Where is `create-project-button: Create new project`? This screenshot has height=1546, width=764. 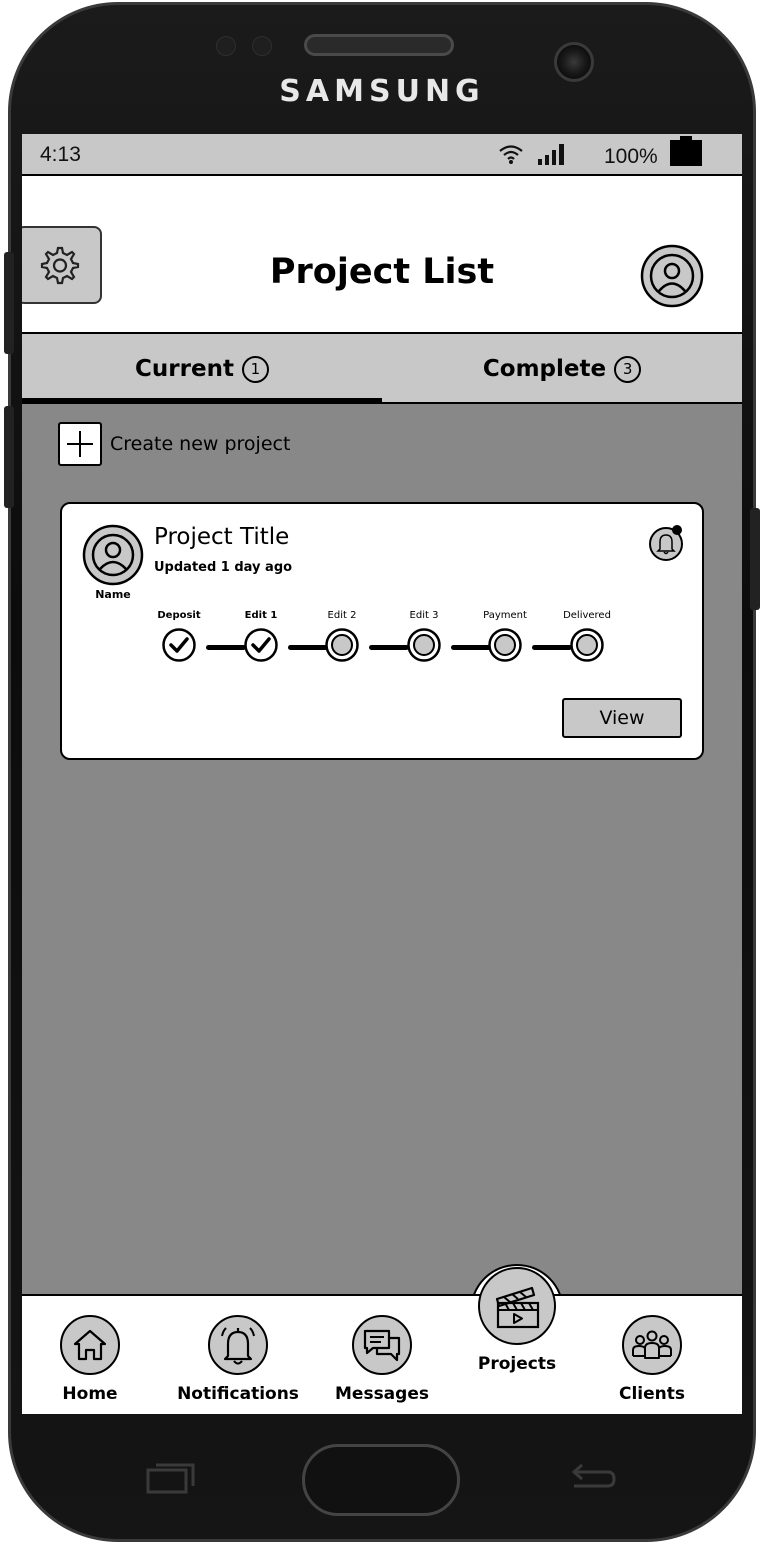 create-project-button: Create new project is located at coordinates (174, 444).